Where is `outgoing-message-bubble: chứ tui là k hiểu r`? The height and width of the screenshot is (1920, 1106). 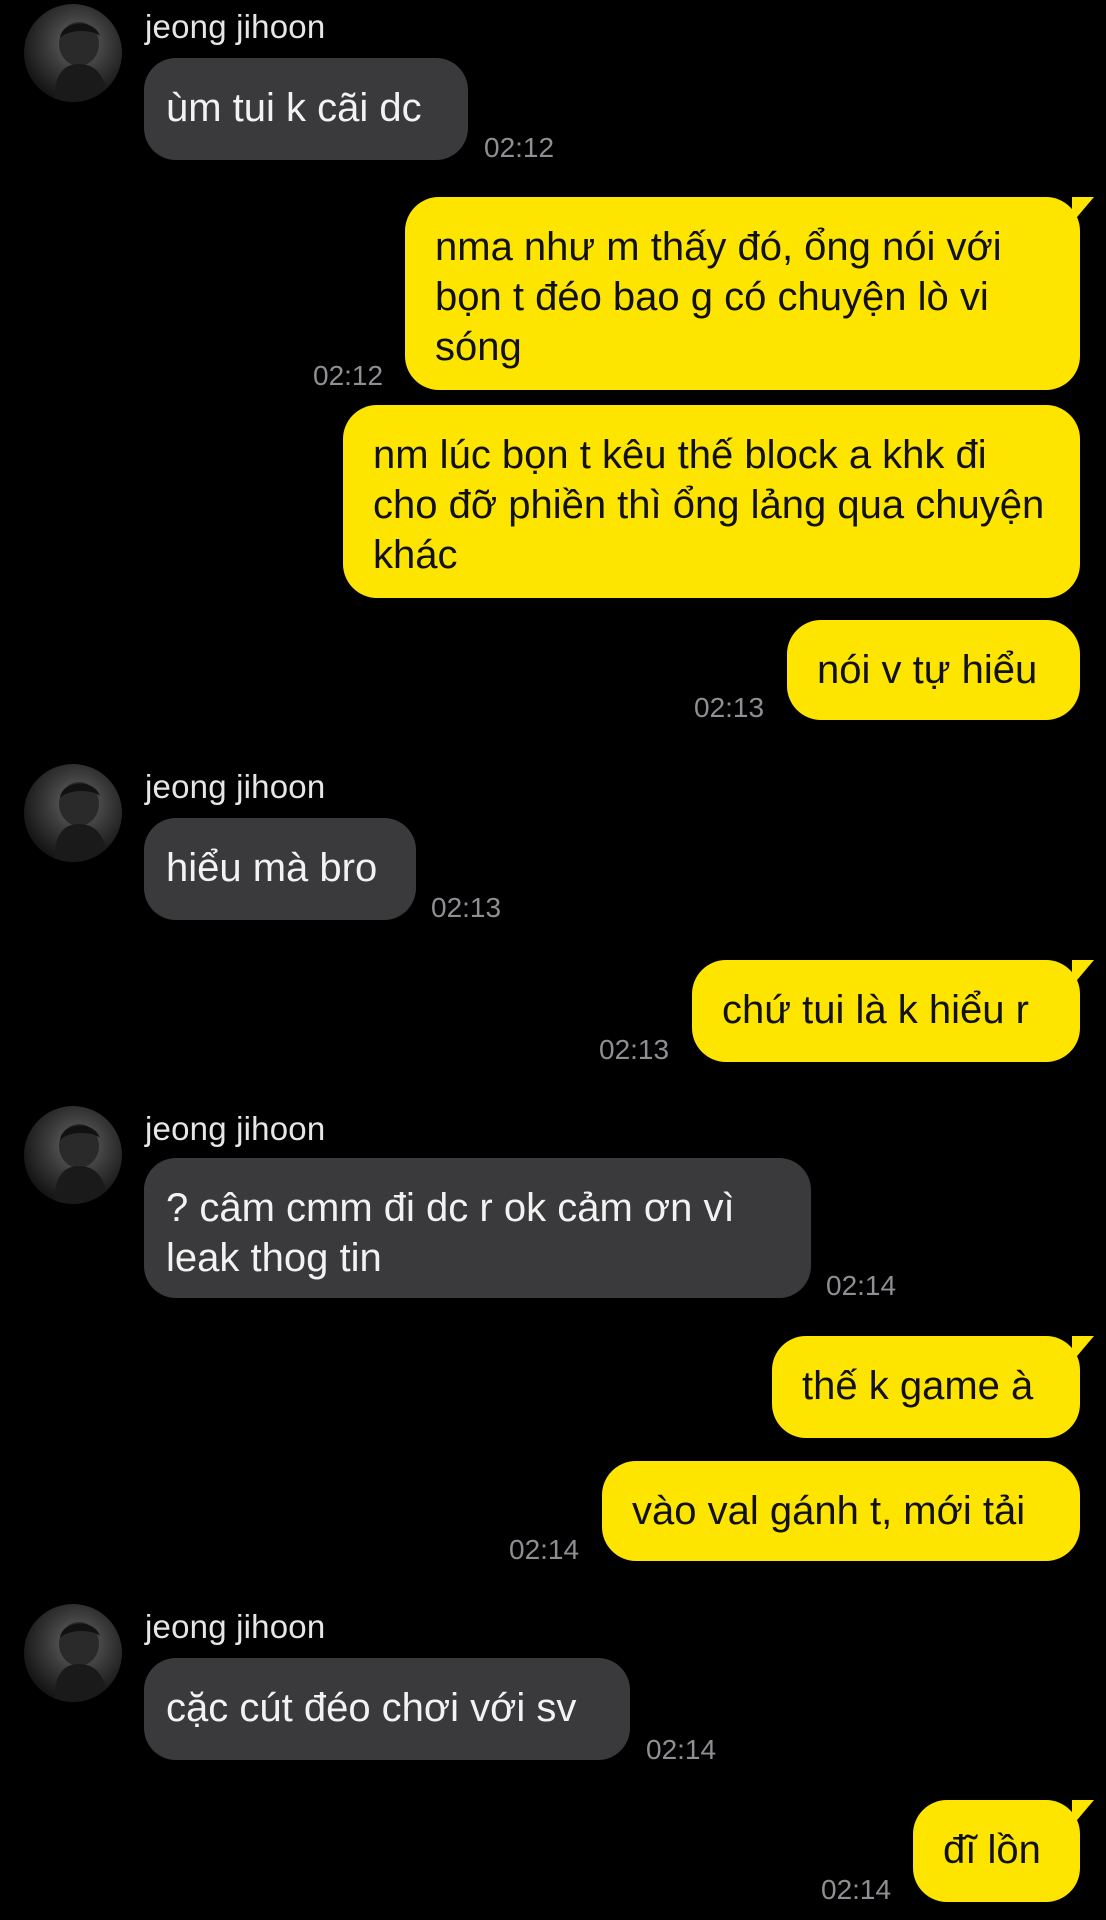
outgoing-message-bubble: chứ tui là k hiểu r is located at coordinates (893, 1011).